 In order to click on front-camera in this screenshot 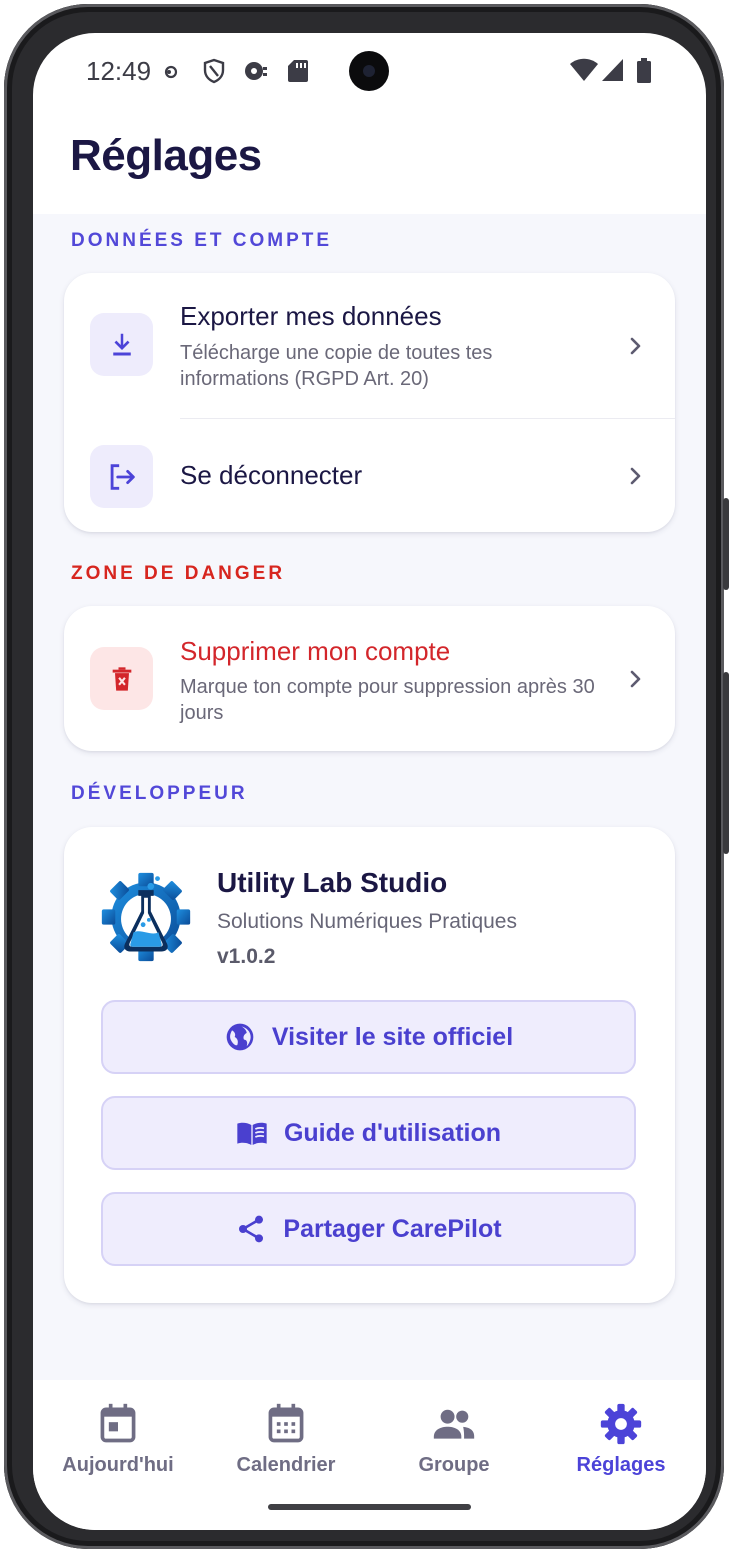, I will do `click(369, 71)`.